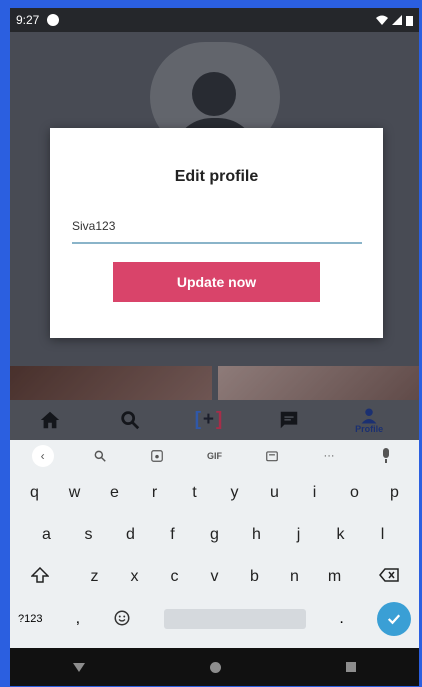  I want to click on backspace-icon, so click(389, 574).